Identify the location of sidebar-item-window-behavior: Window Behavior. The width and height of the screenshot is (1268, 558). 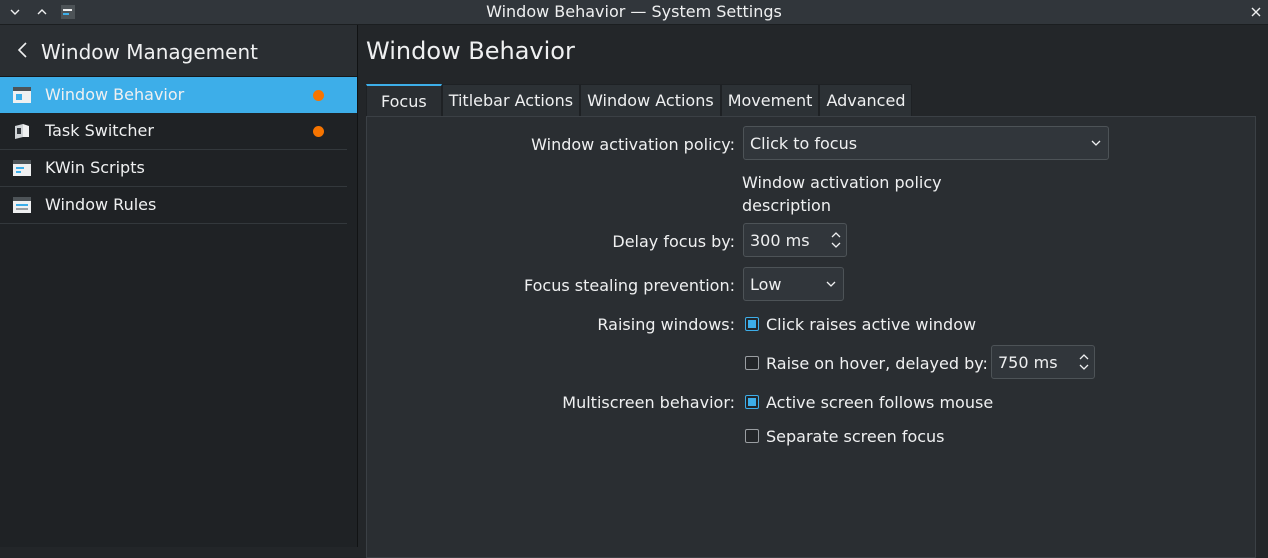
(178, 95).